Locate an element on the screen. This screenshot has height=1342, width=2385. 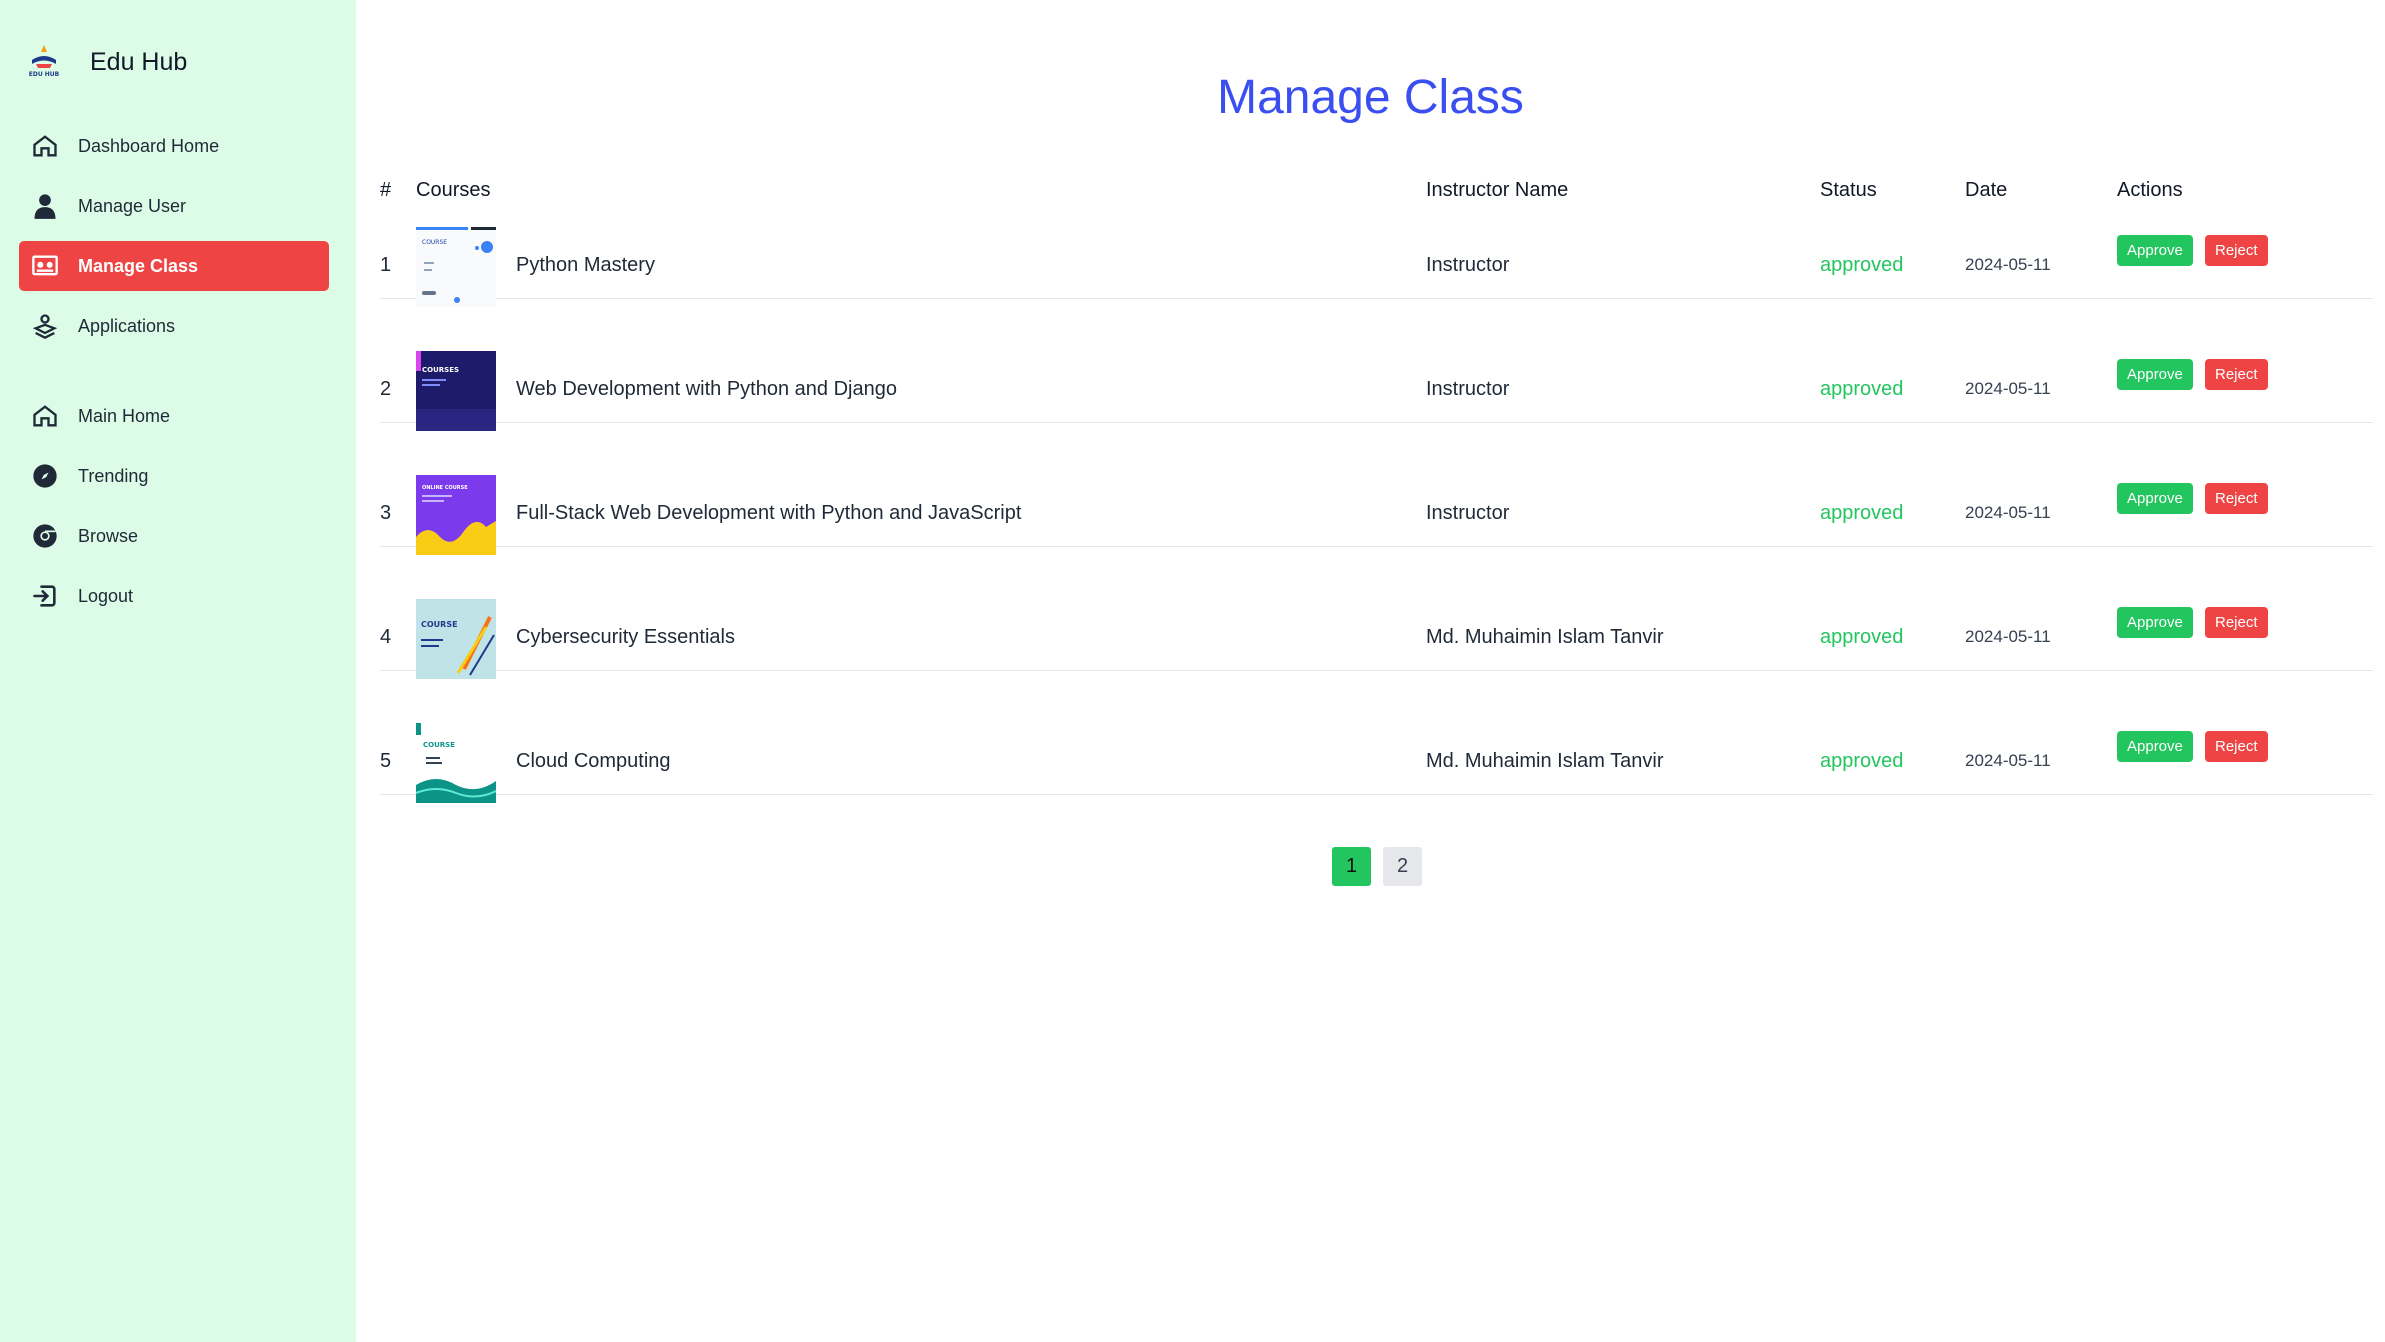
sidebar-item-label: Main Home is located at coordinates (124, 415).